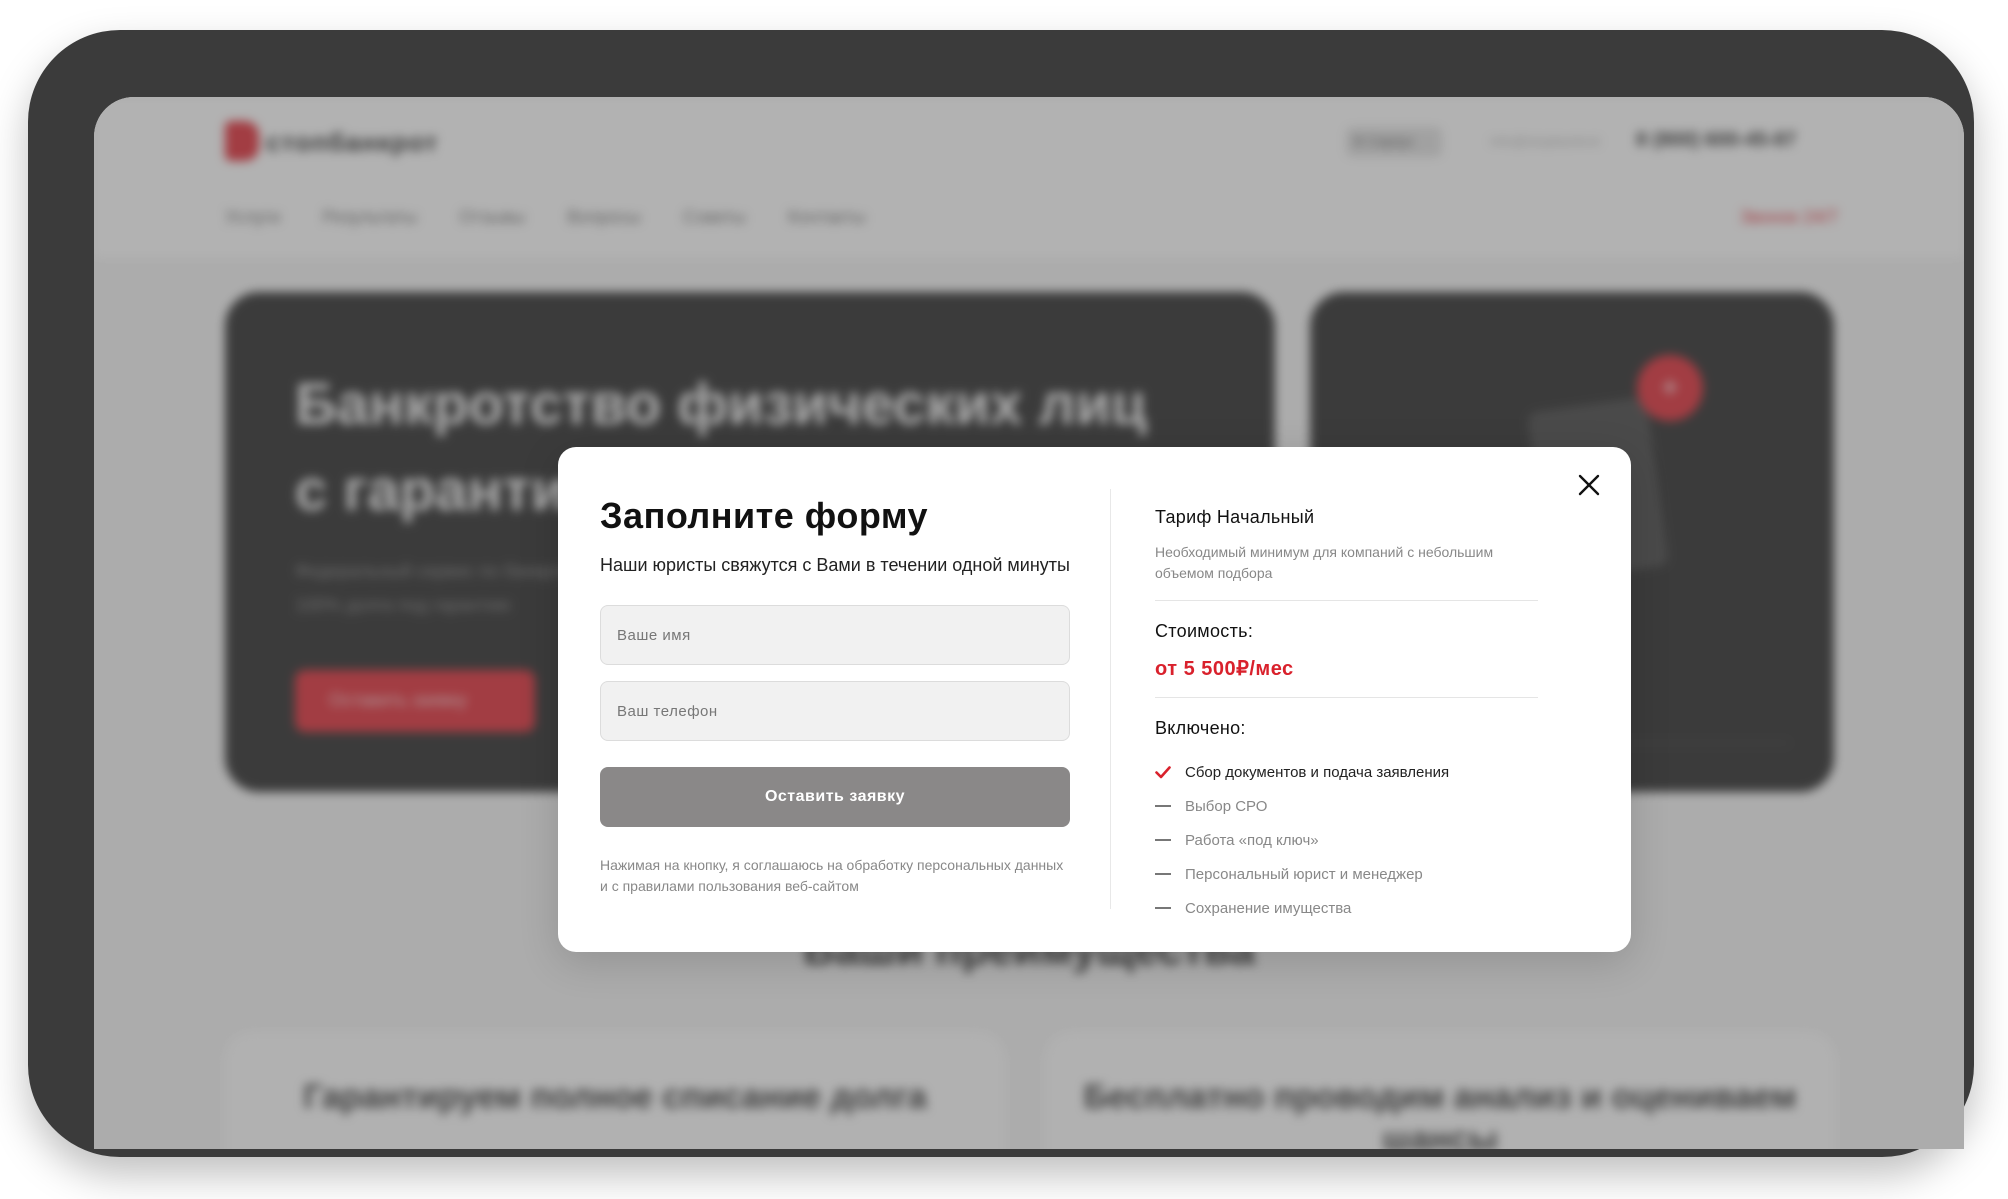 The image size is (2008, 1199). I want to click on form-title: Заполните форму, so click(764, 515).